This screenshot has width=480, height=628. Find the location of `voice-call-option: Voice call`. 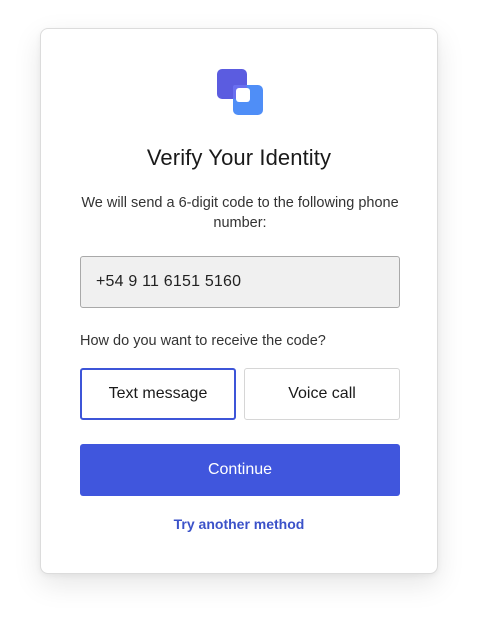

voice-call-option: Voice call is located at coordinates (322, 394).